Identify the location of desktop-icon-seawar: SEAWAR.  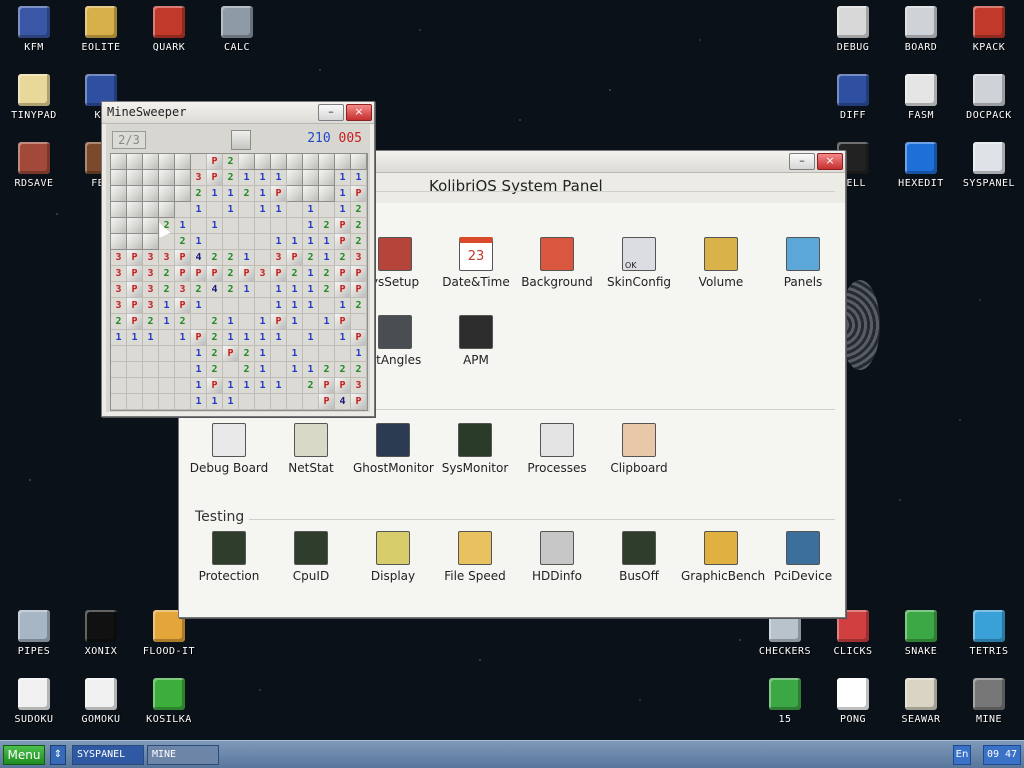
(921, 702).